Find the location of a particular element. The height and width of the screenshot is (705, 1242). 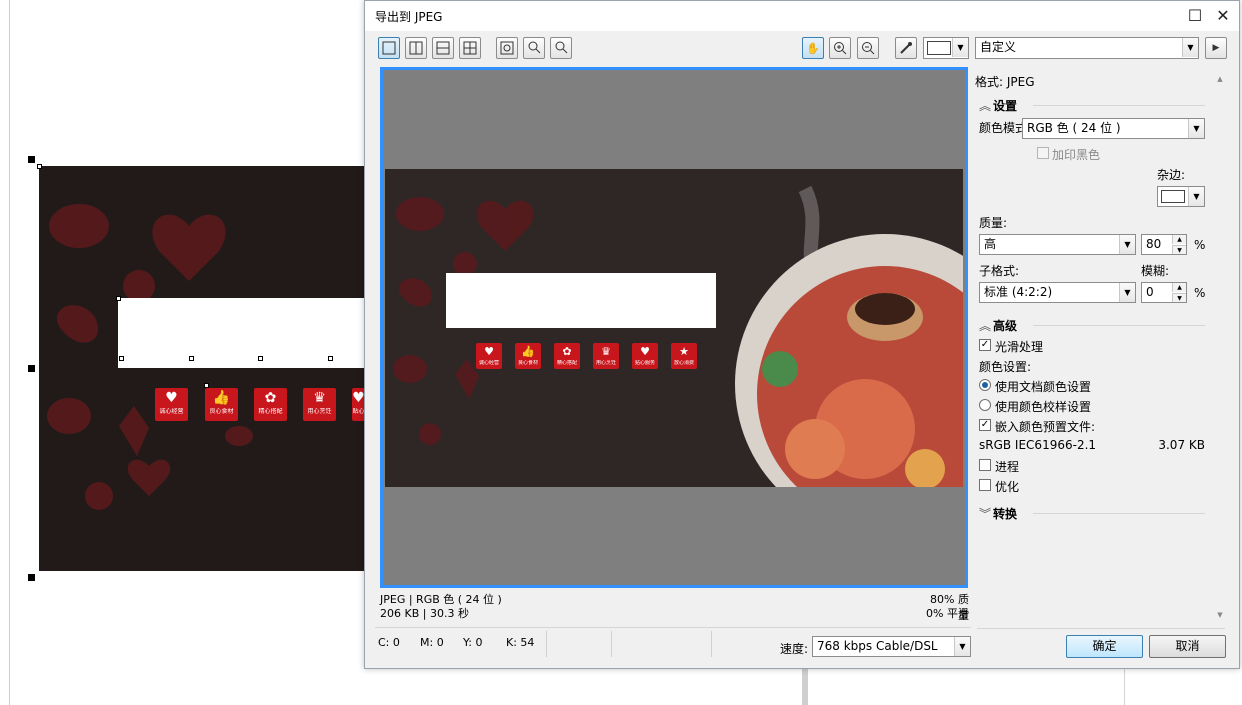

preview-feature-badge: ★ 放心消费 is located at coordinates (684, 356).